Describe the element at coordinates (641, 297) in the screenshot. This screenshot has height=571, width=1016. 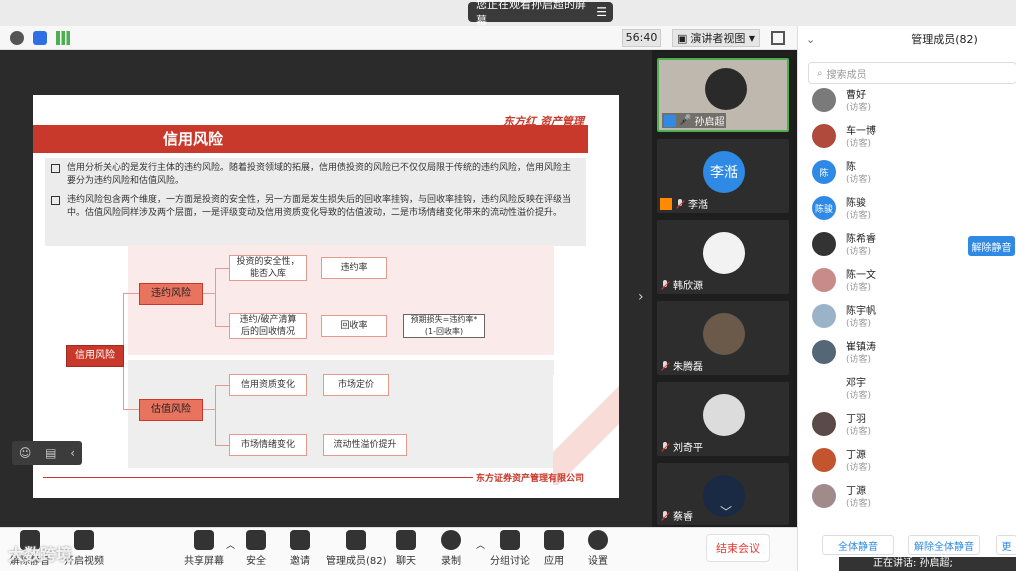
I see `chevron-right-icon: ›` at that location.